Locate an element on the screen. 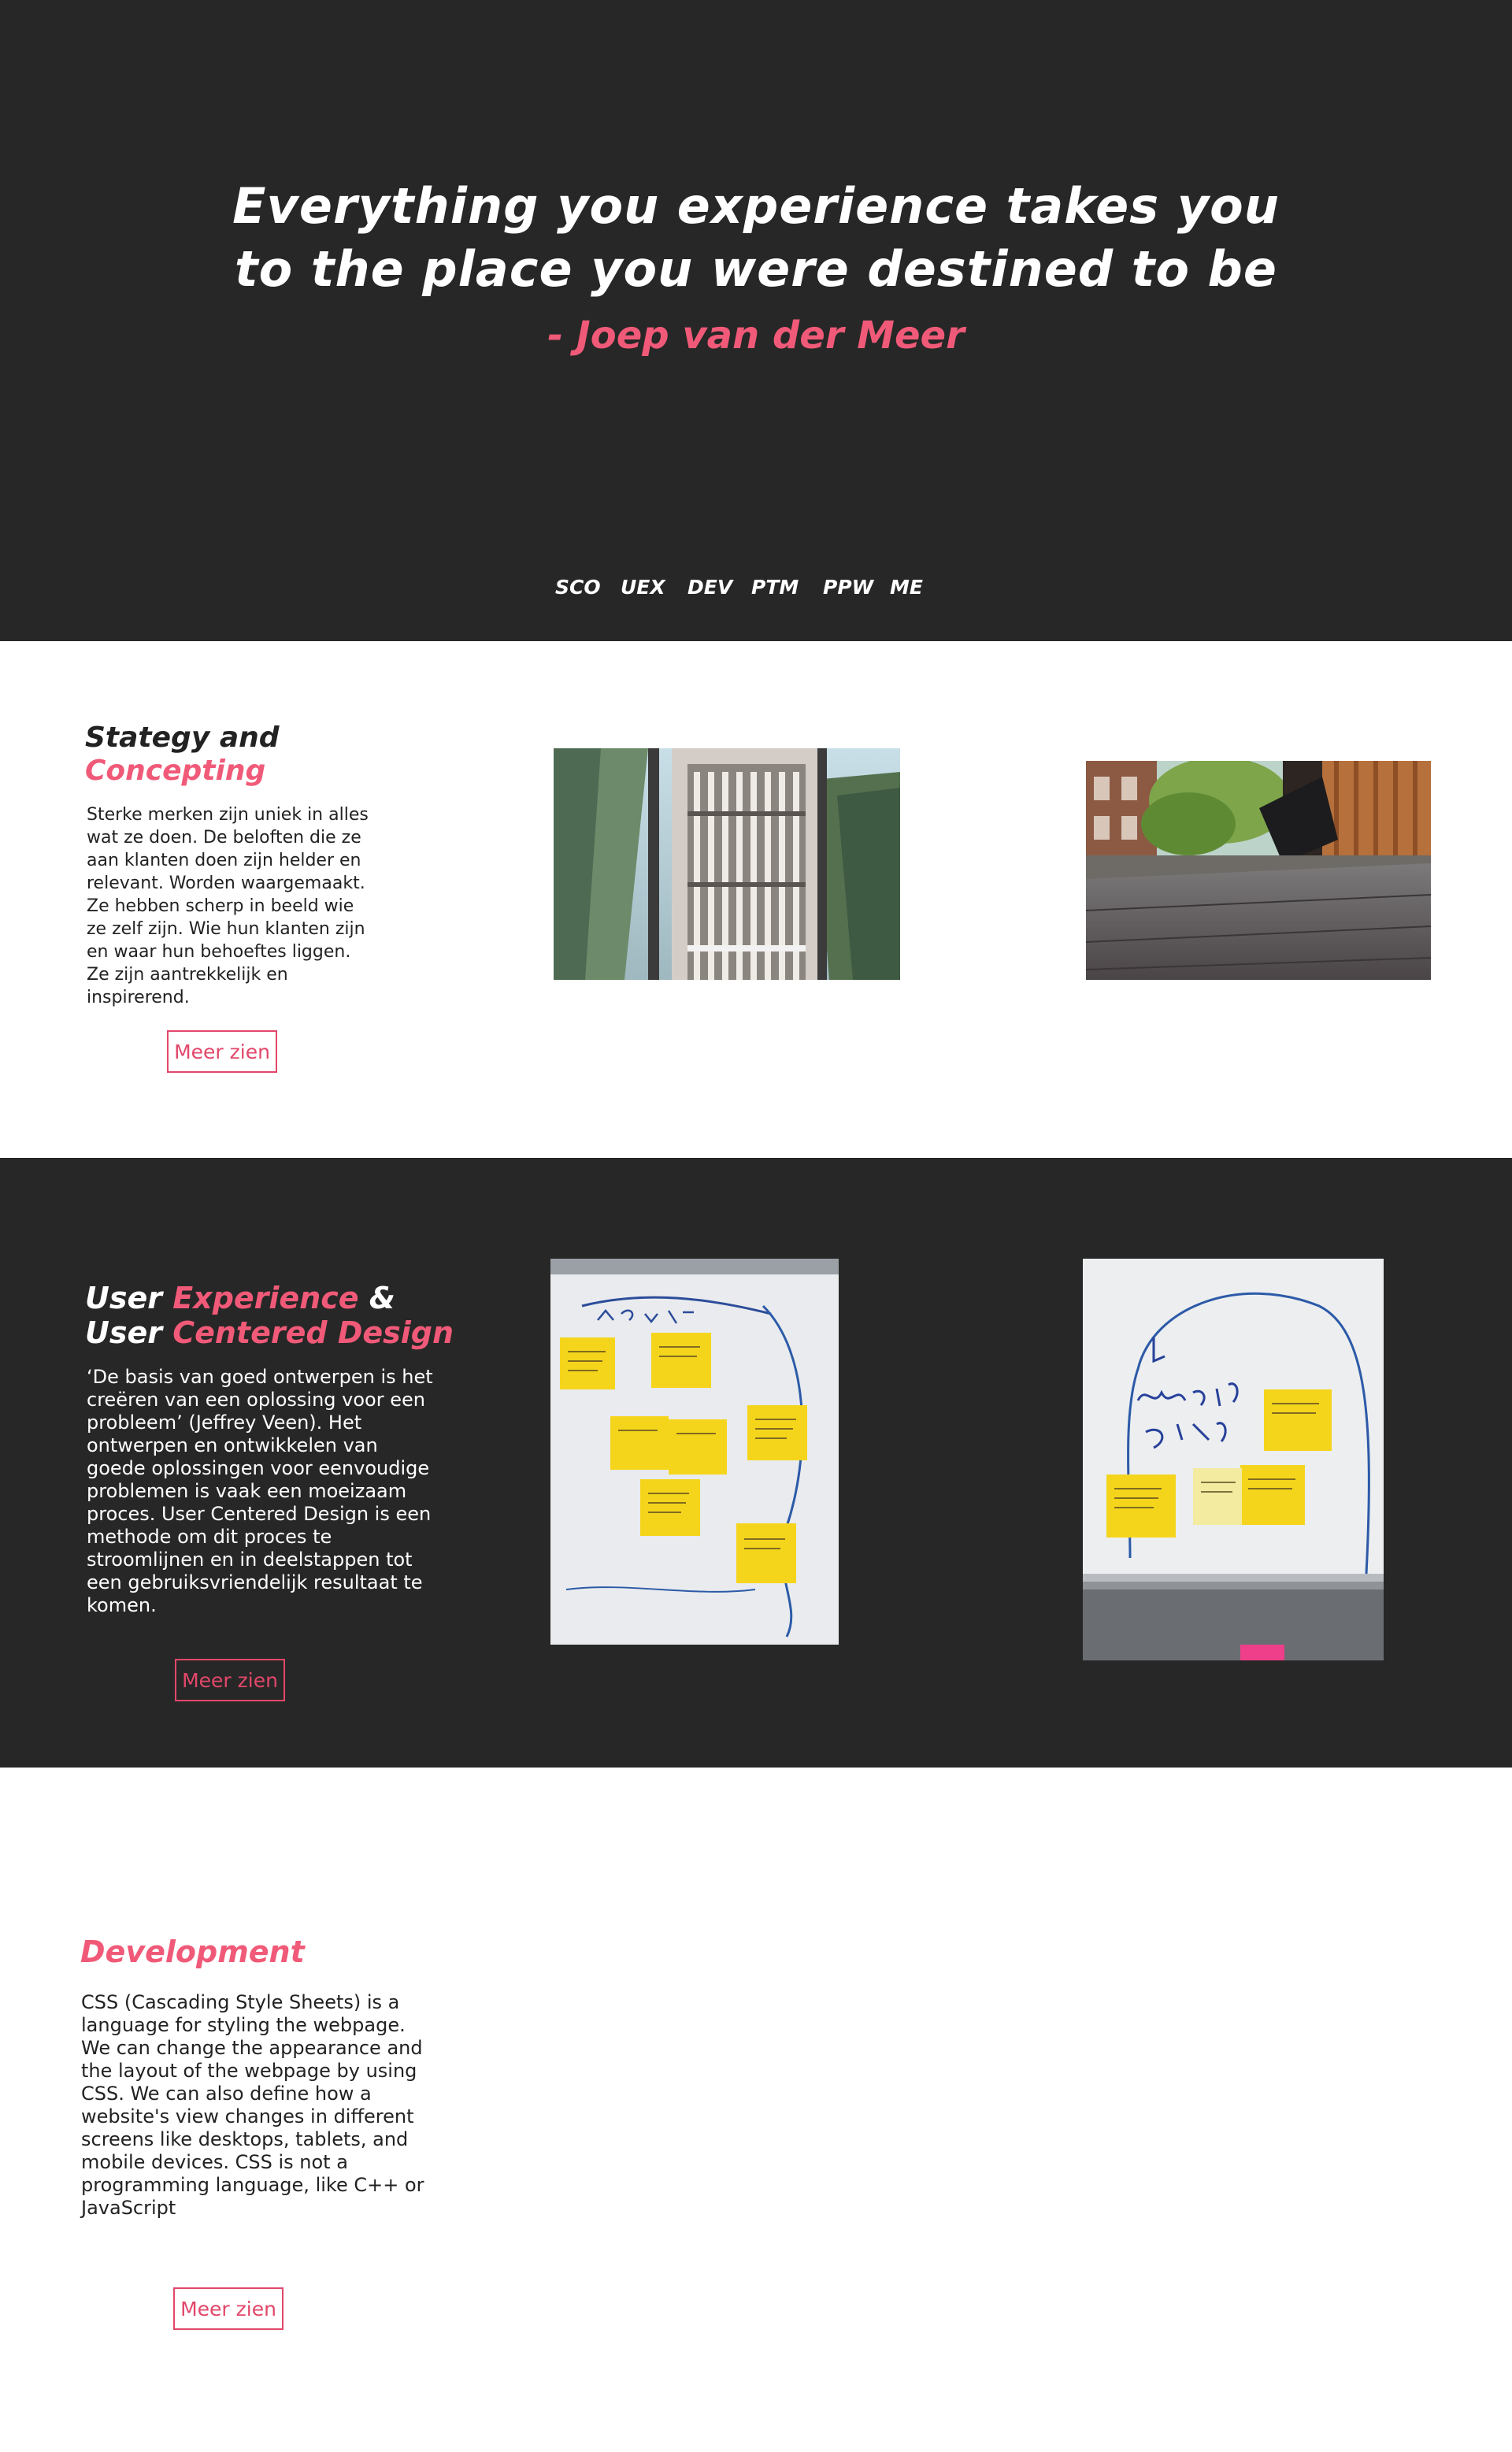  hero-quote-author: - Joep van der Meer is located at coordinates (756, 335).